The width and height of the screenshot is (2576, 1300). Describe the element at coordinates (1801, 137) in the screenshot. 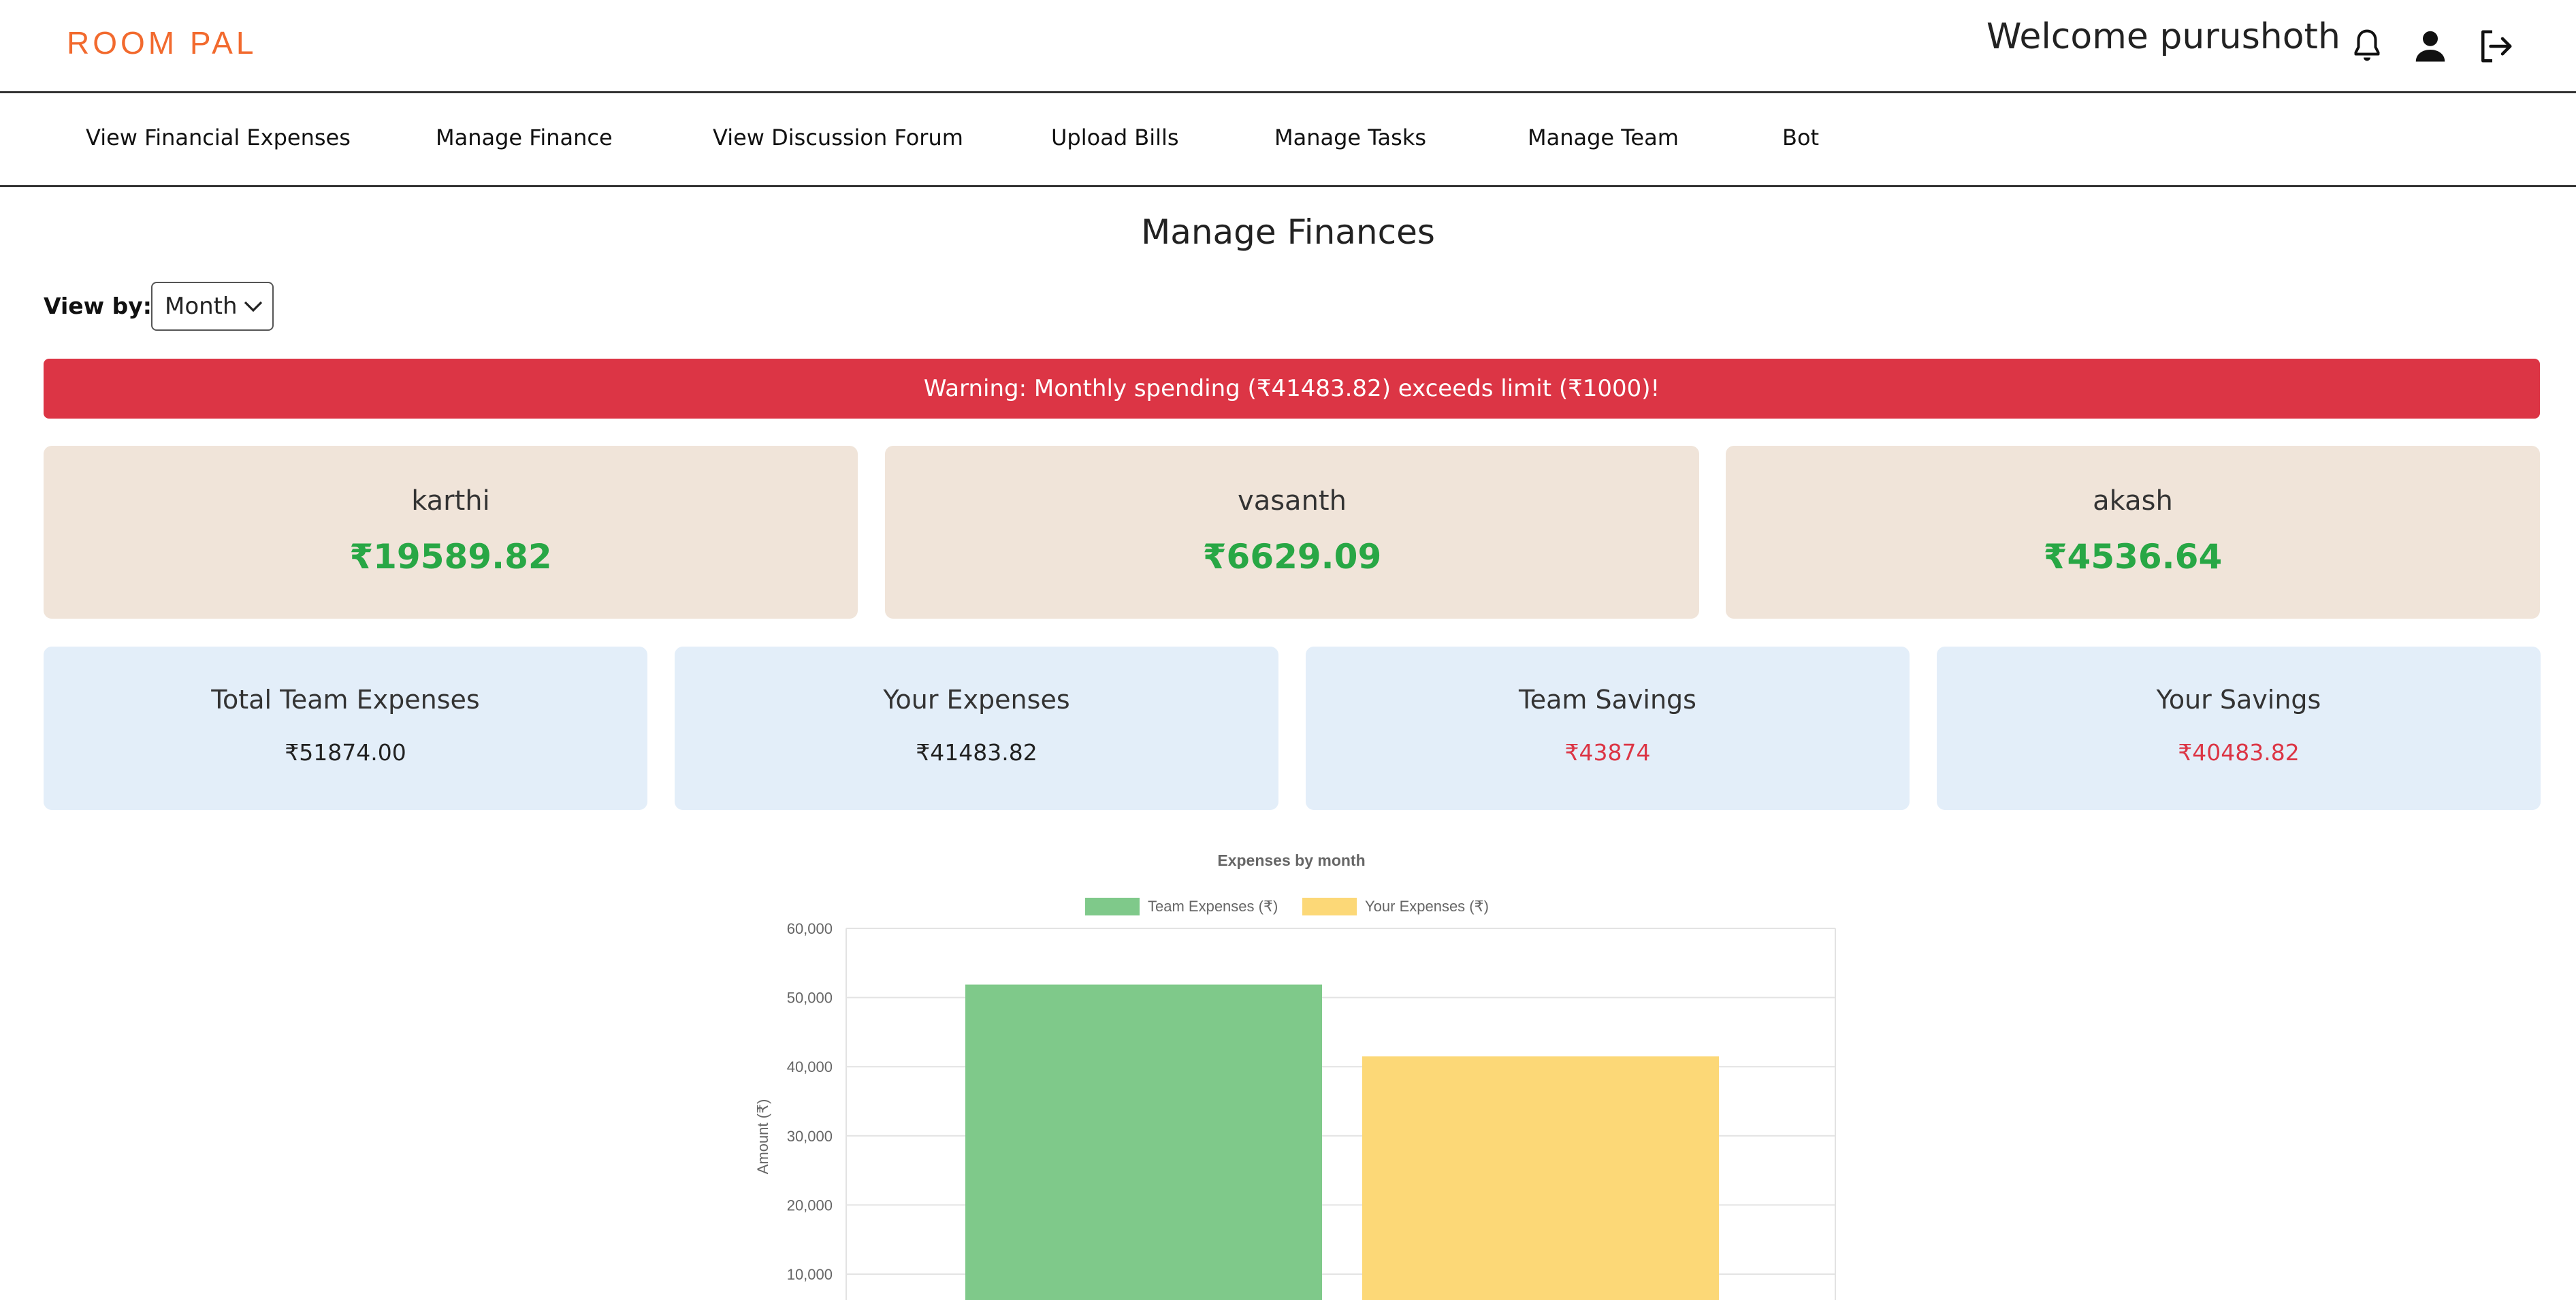

I see `nav-bot: Bot` at that location.